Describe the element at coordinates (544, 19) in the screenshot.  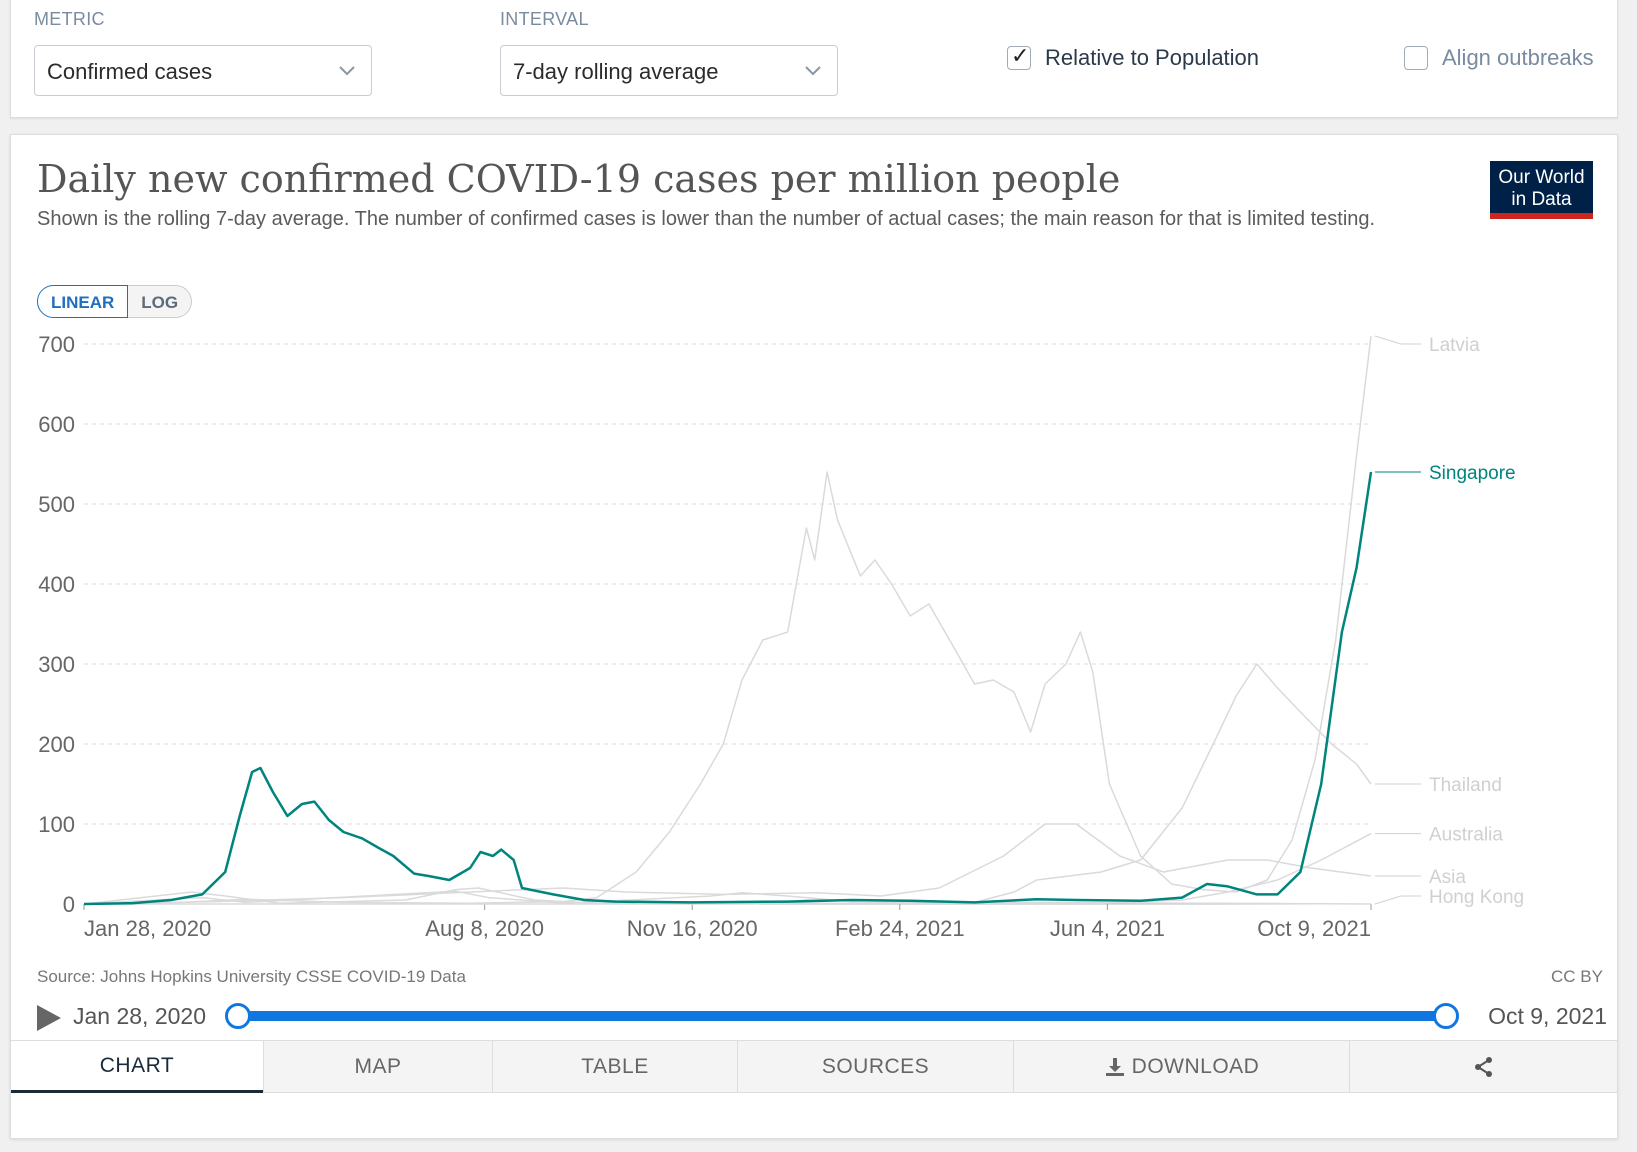
I see `interval-label: INTERVAL` at that location.